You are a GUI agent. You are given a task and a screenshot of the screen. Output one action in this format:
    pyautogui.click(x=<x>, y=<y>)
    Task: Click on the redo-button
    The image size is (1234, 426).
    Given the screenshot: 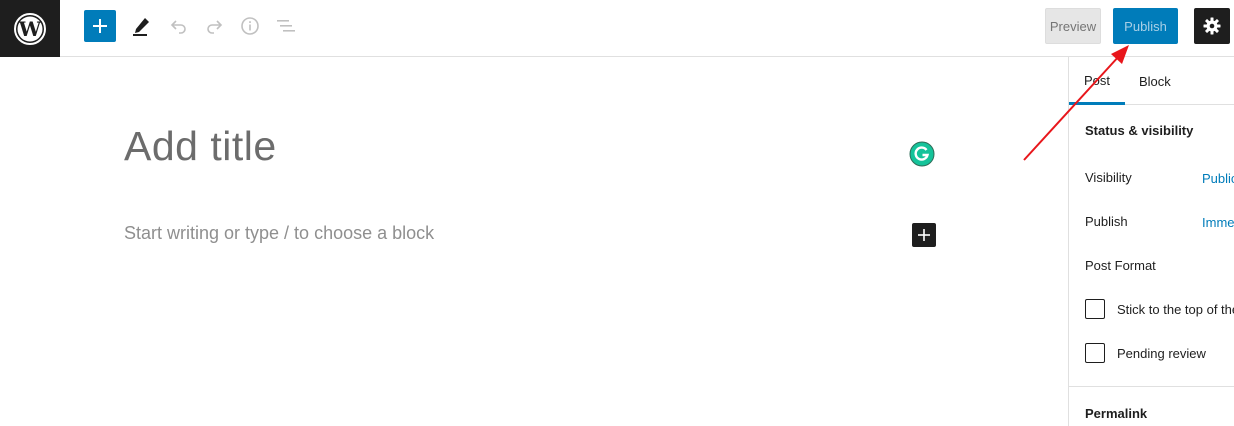 What is the action you would take?
    pyautogui.click(x=214, y=26)
    